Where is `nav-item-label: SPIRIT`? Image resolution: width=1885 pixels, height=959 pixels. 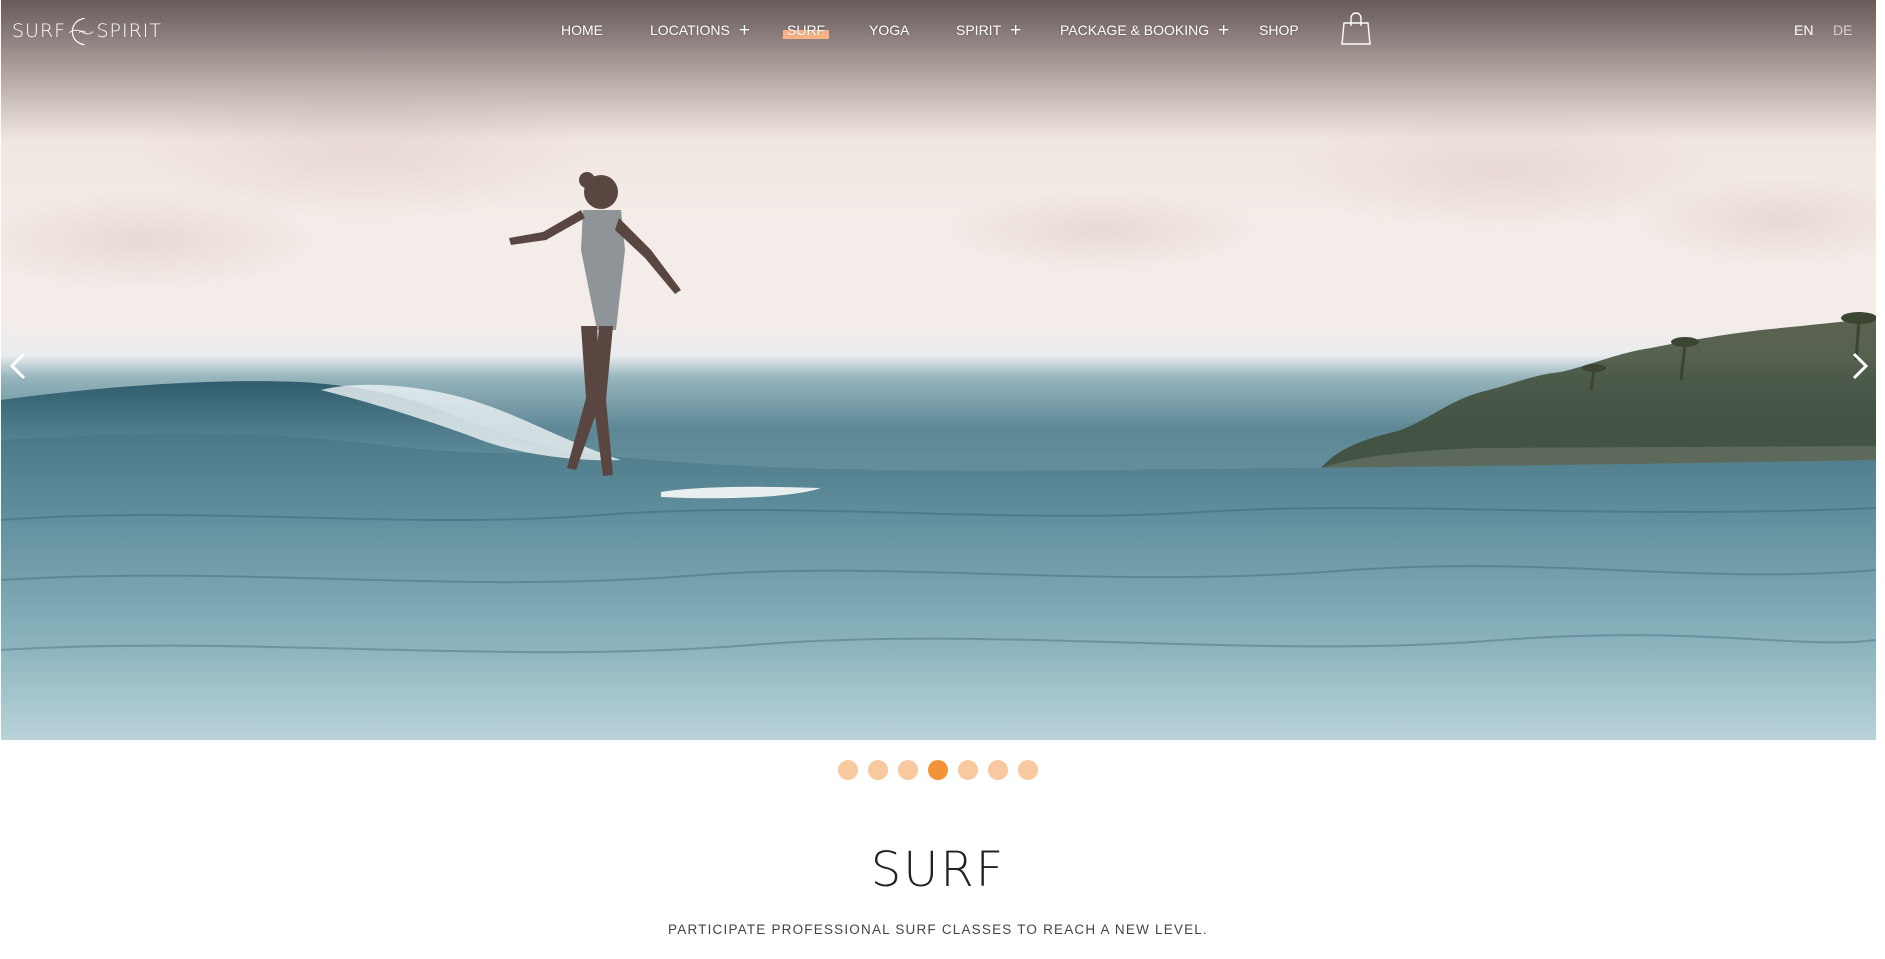
nav-item-label: SPIRIT is located at coordinates (979, 30).